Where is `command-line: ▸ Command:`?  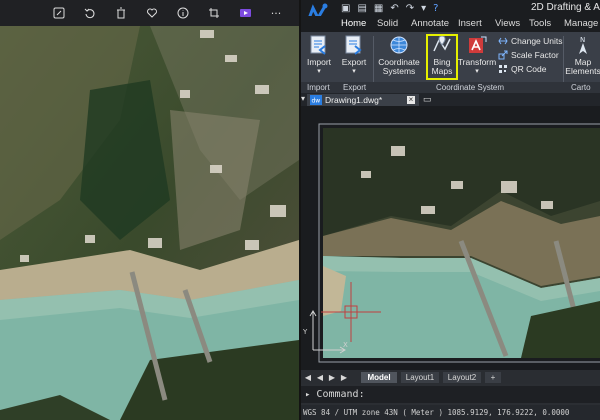 command-line: ▸ Command: is located at coordinates (450, 394).